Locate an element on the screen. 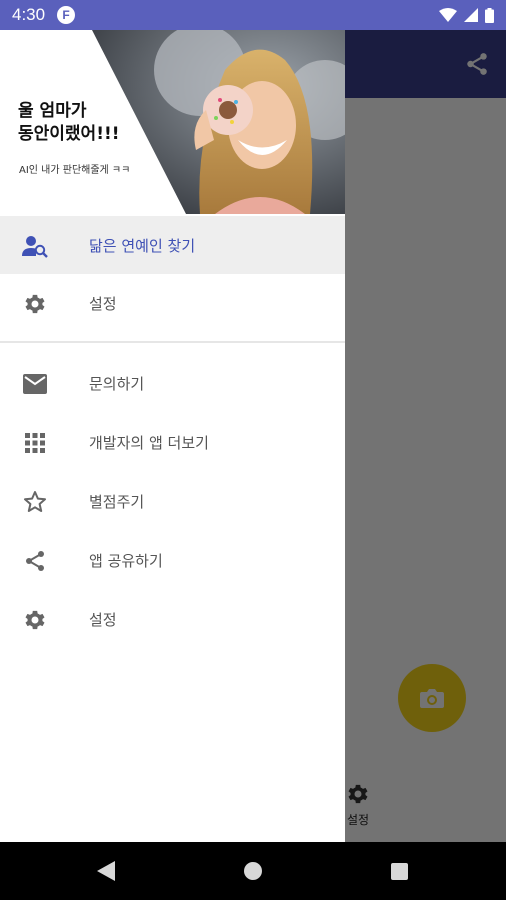 The image size is (506, 900). drawer-header: 울 엄마가 동안이랬어!!! AI인 내가 판단해줄게 ㅋㅋ is located at coordinates (172, 122).